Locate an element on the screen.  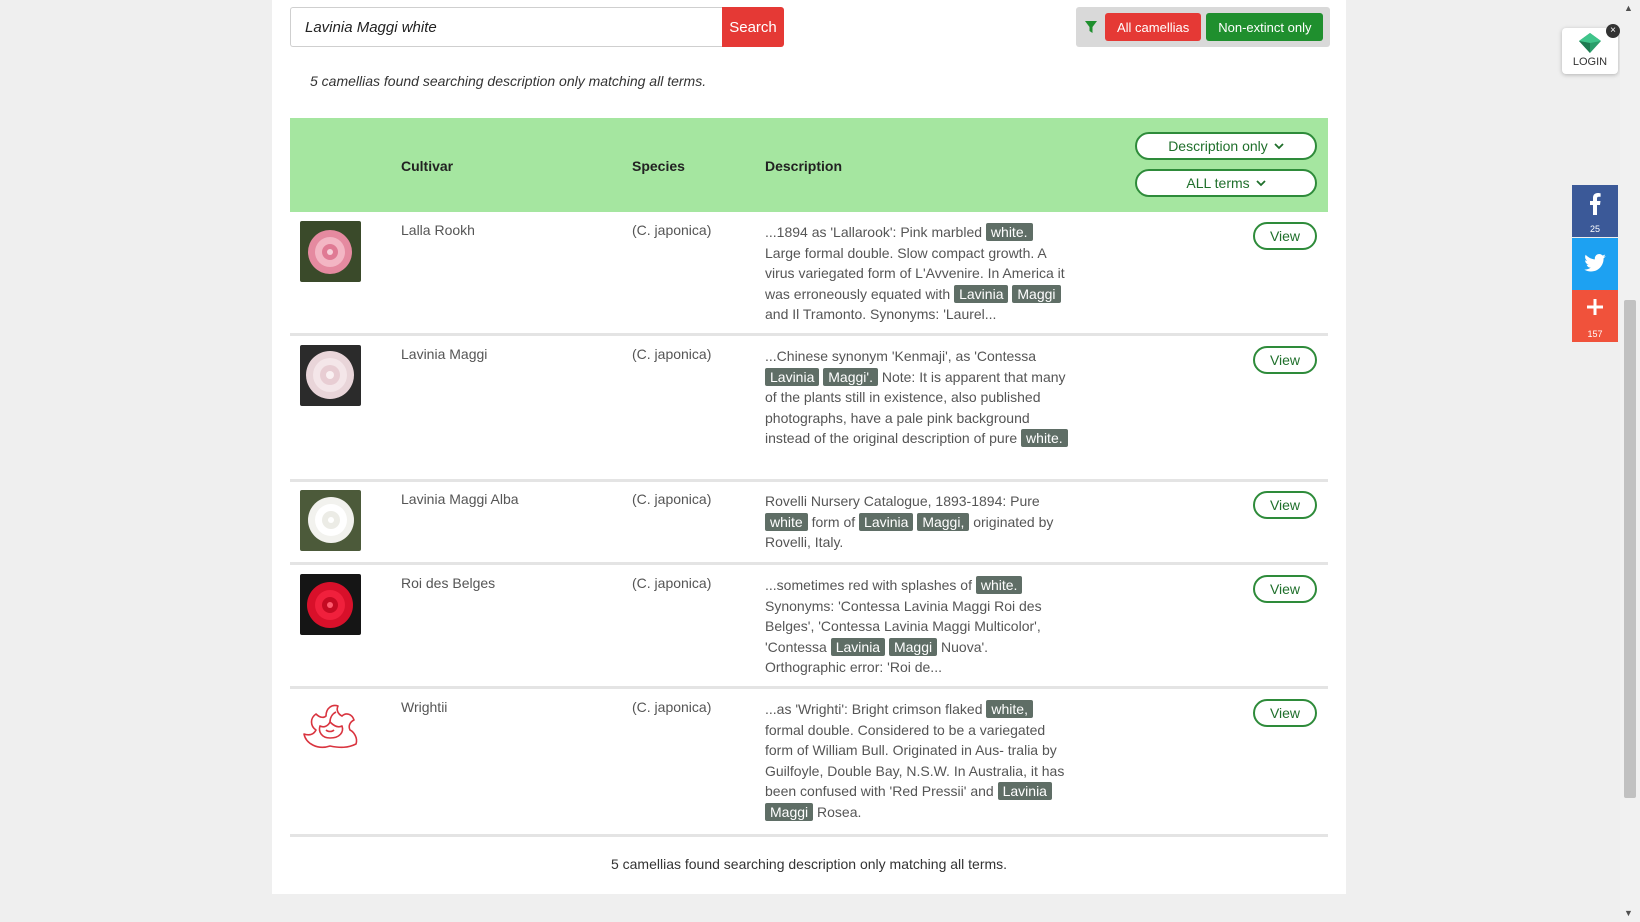
header-description: Description is located at coordinates (804, 166).